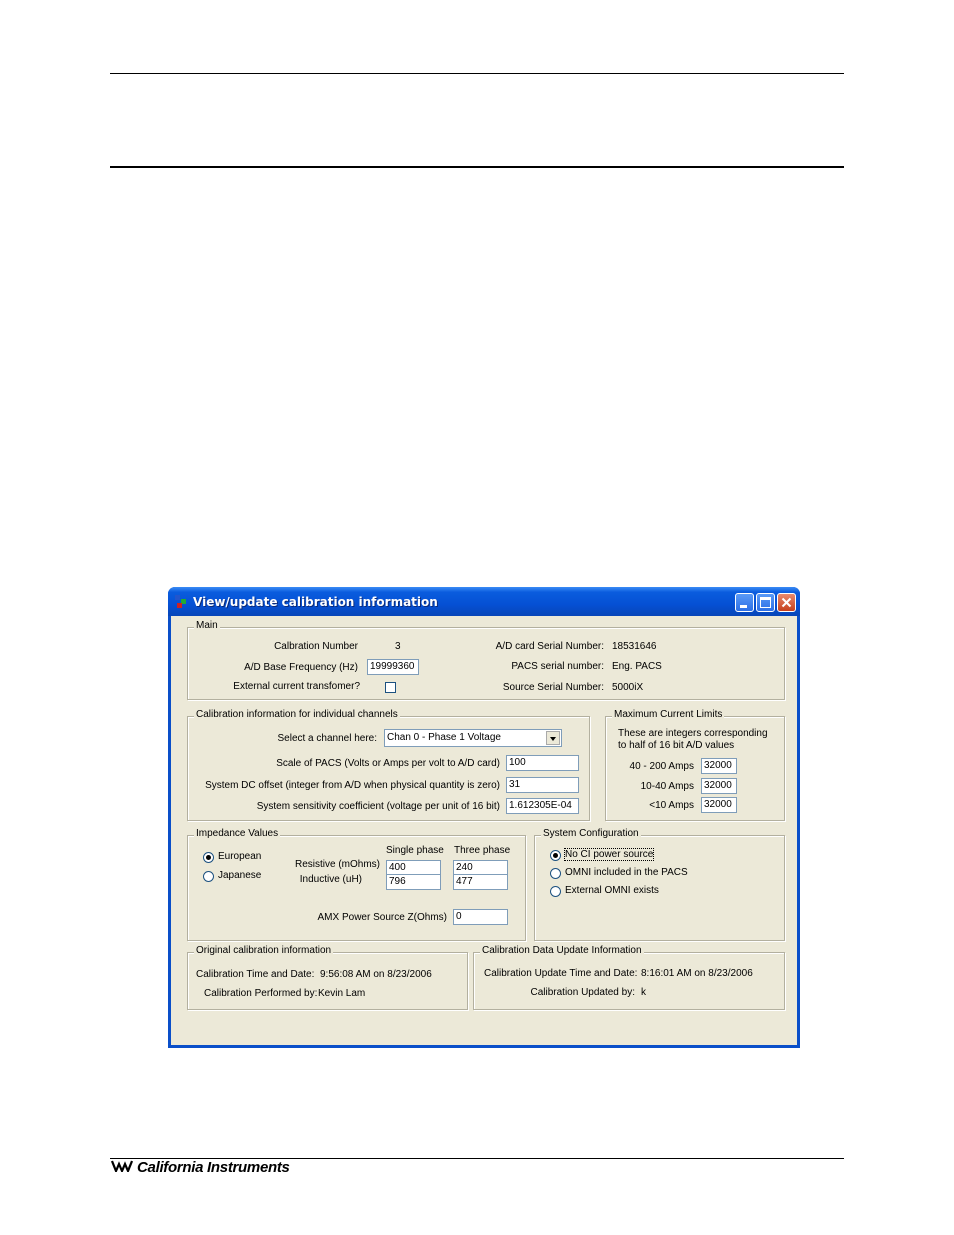 Image resolution: width=954 pixels, height=1235 pixels. Describe the element at coordinates (398, 646) in the screenshot. I see `calibration-number-value: 3` at that location.